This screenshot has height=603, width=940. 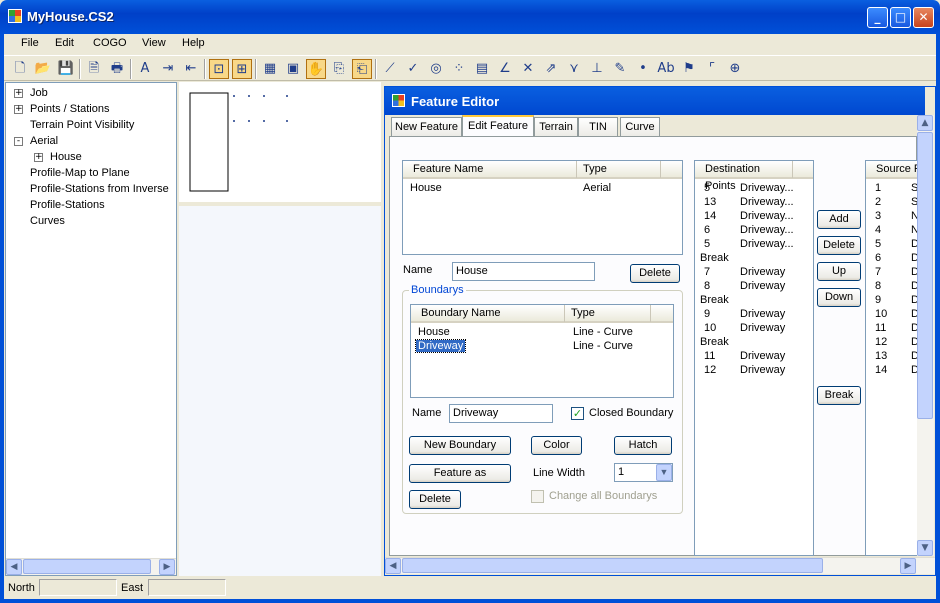 I want to click on print-preview-icon: 🗎, so click(x=94, y=69).